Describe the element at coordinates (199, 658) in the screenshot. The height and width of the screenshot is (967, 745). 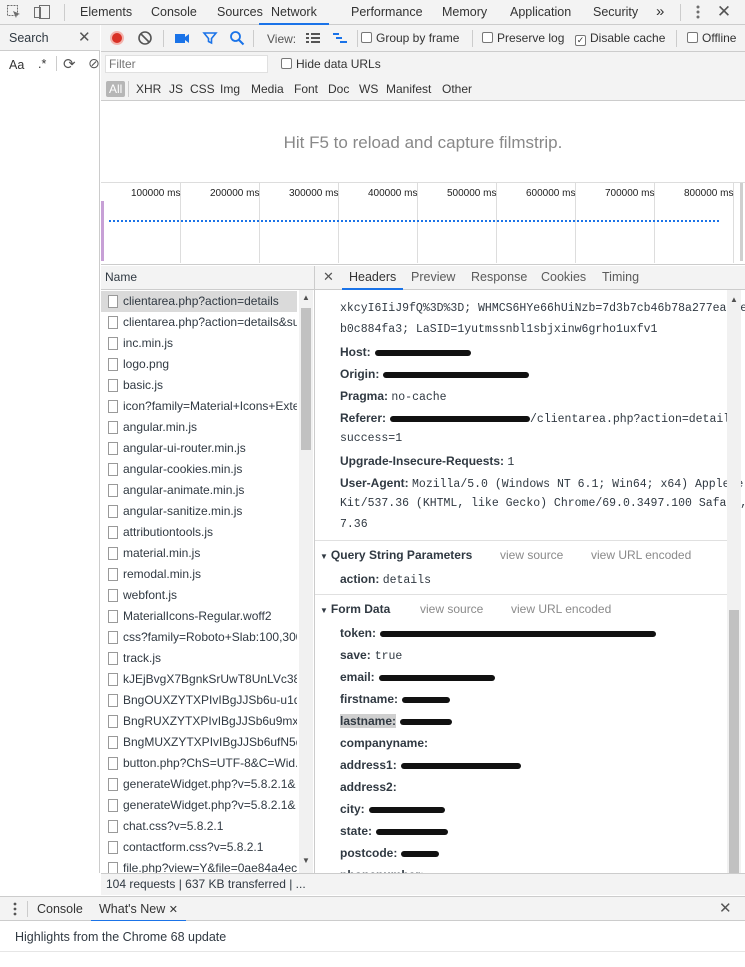
I see `request-row: track.js` at that location.